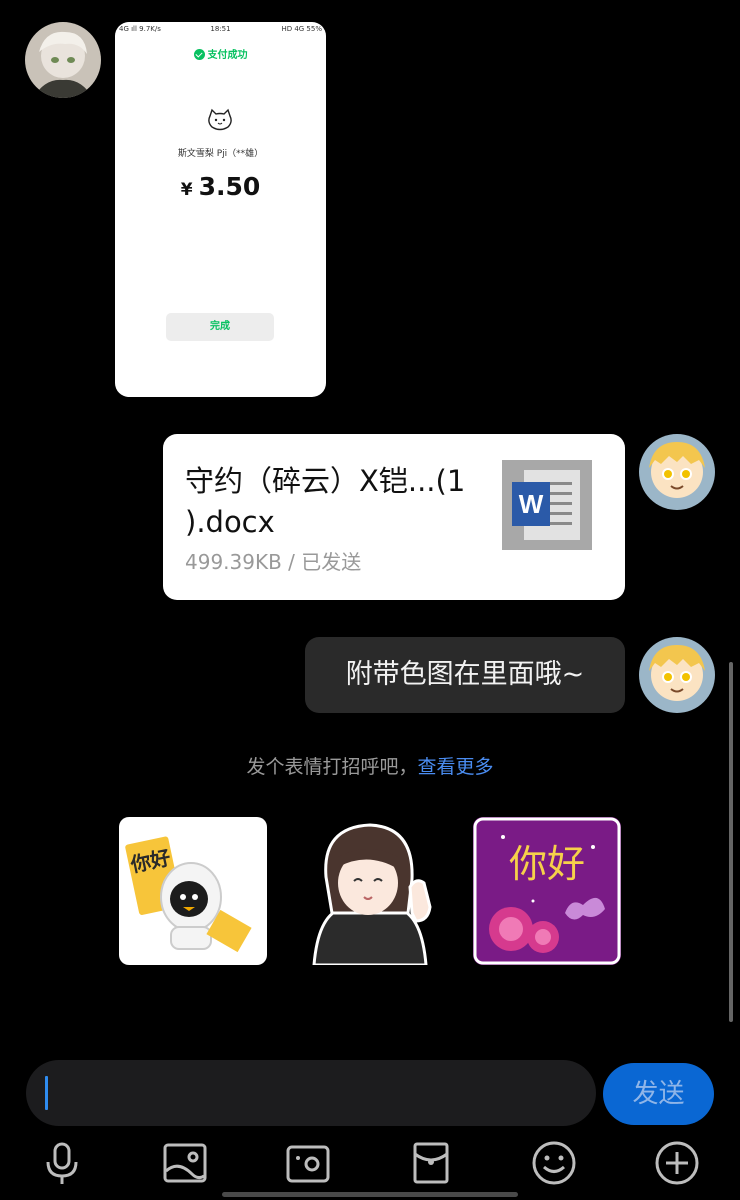 The height and width of the screenshot is (1200, 740). What do you see at coordinates (677, 1163) in the screenshot?
I see `plus-icon` at bounding box center [677, 1163].